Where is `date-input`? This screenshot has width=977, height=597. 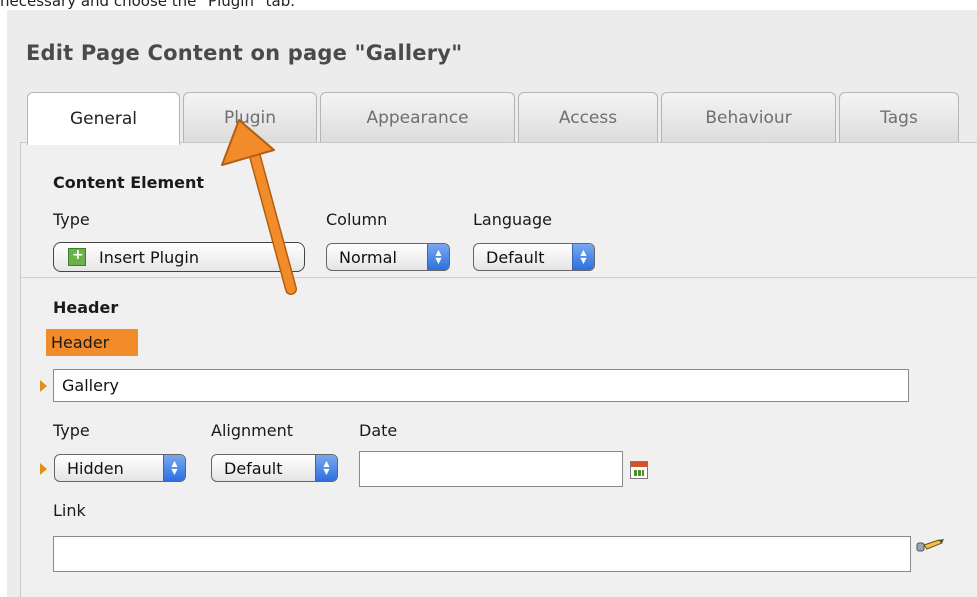
date-input is located at coordinates (491, 469).